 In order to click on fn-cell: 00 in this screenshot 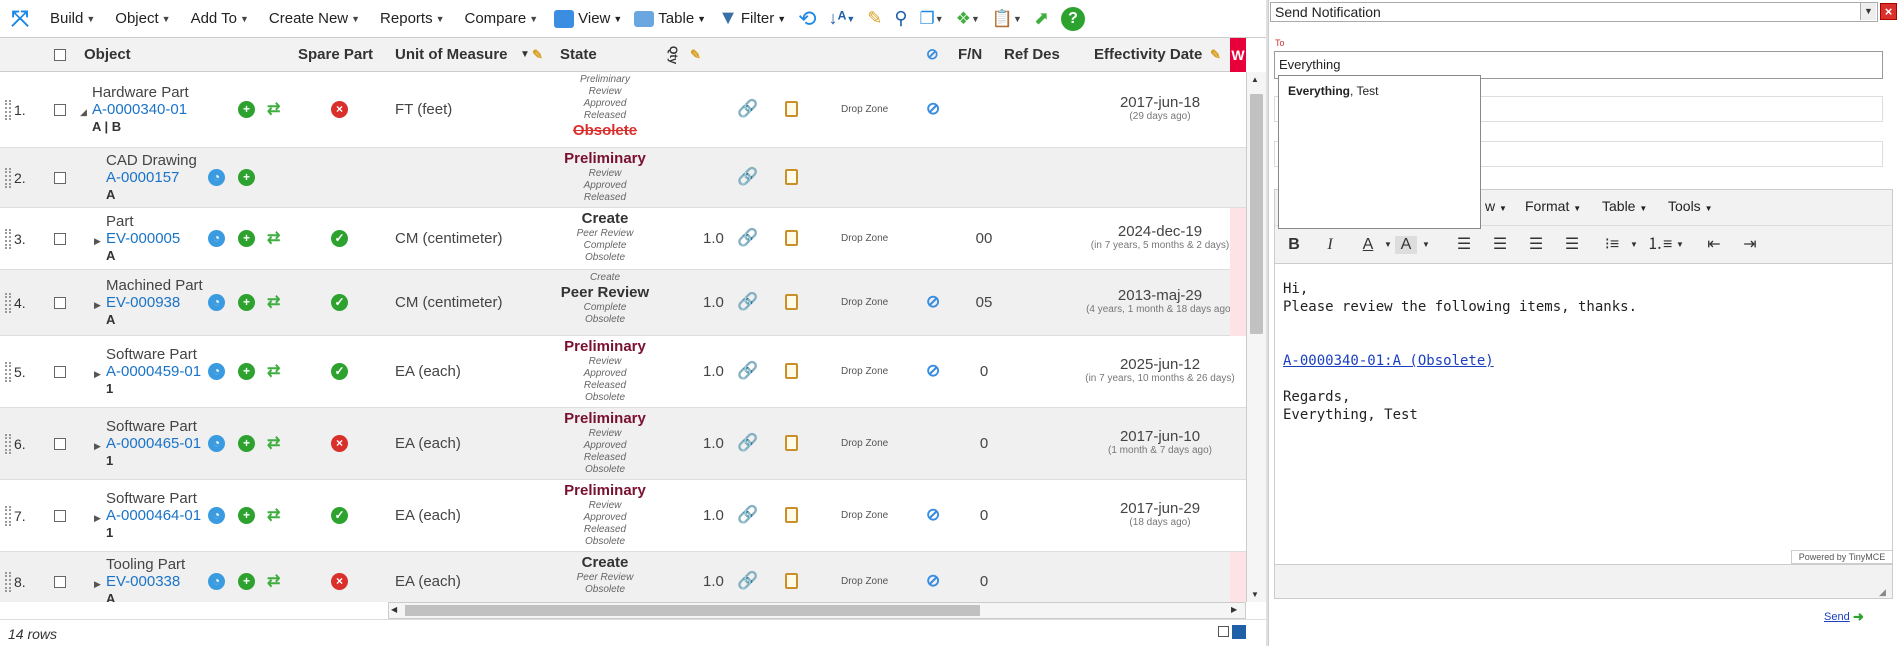, I will do `click(984, 238)`.